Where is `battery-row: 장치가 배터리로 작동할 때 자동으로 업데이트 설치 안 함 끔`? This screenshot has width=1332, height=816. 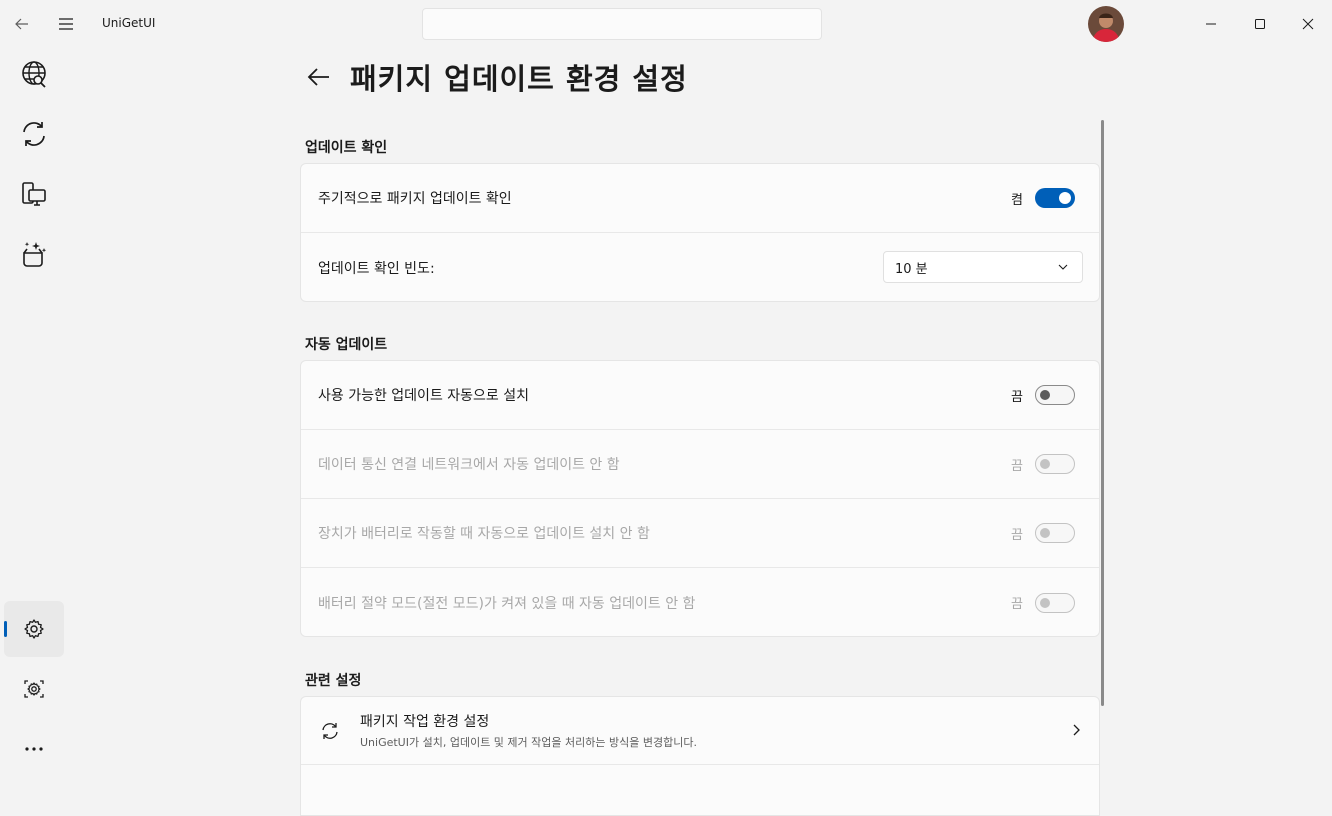
battery-row: 장치가 배터리로 작동할 때 자동으로 업데이트 설치 안 함 끔 is located at coordinates (700, 533).